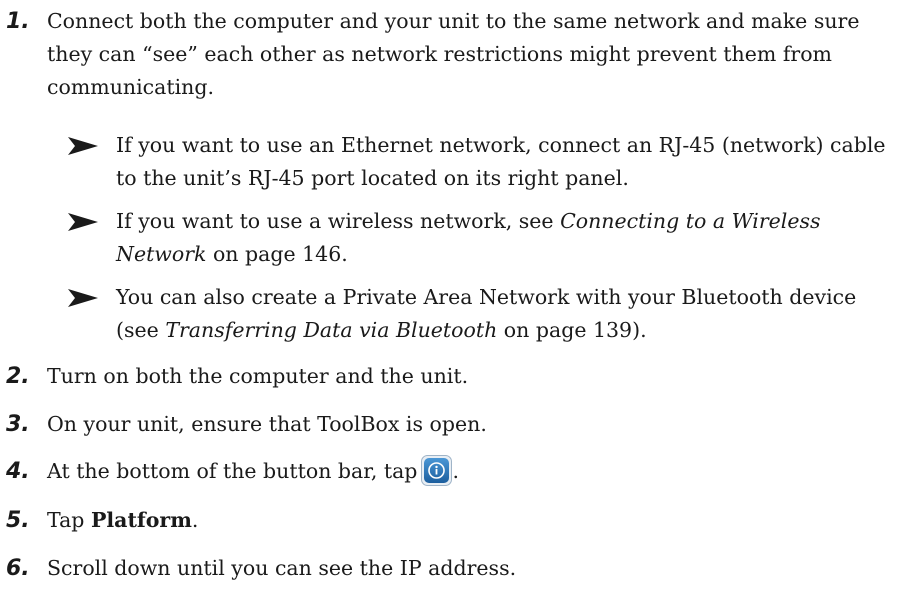  Describe the element at coordinates (18, 376) in the screenshot. I see `step-number: 2.` at that location.